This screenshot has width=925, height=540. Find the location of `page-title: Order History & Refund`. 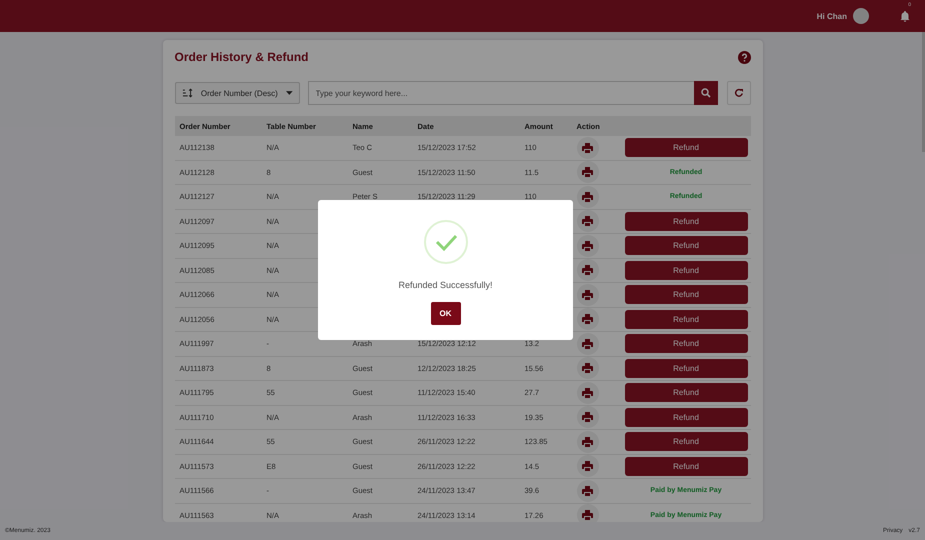

page-title: Order History & Refund is located at coordinates (241, 57).